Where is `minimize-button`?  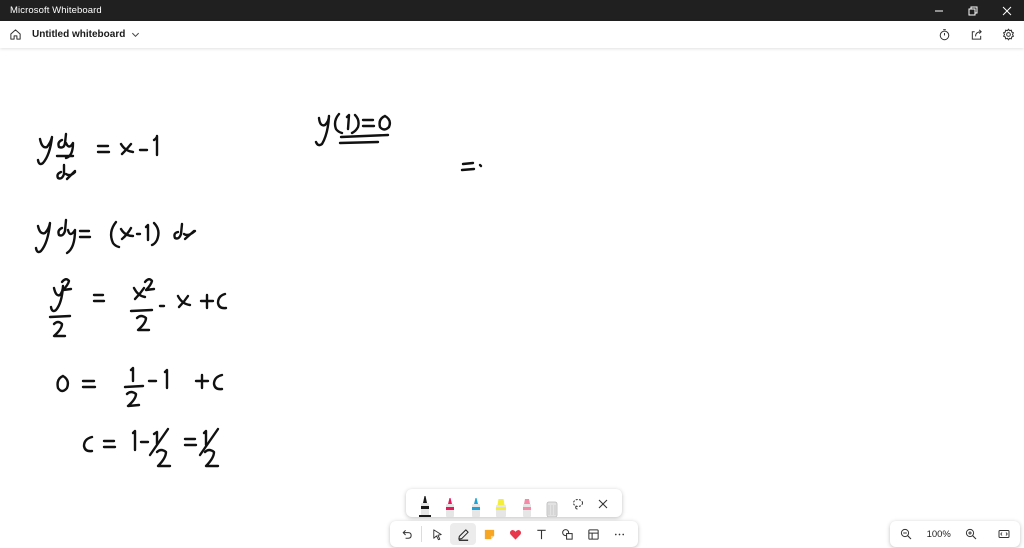
minimize-button is located at coordinates (939, 10).